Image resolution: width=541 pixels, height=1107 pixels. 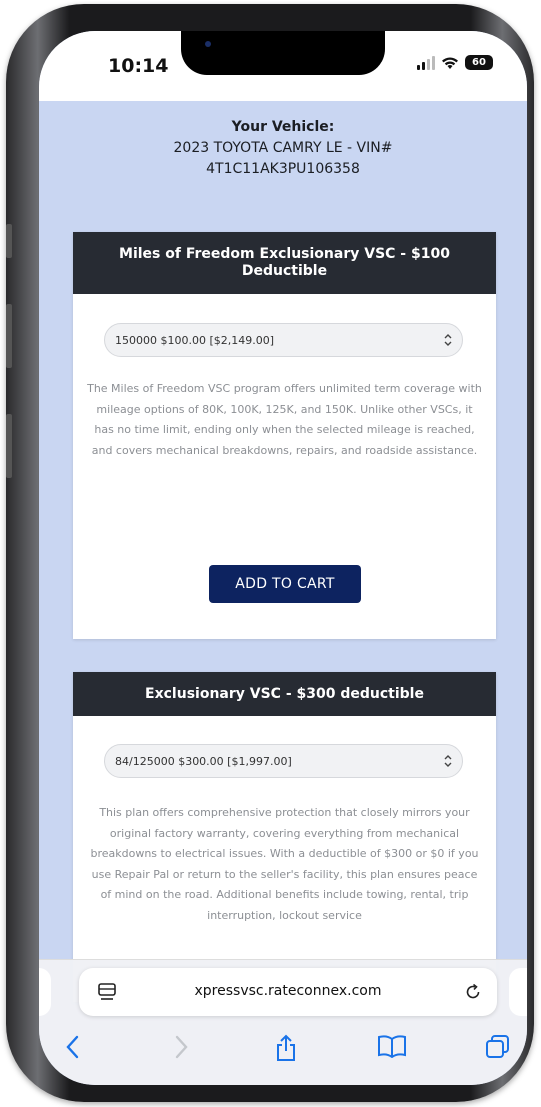 I want to click on previous-tab-preview, so click(x=45, y=992).